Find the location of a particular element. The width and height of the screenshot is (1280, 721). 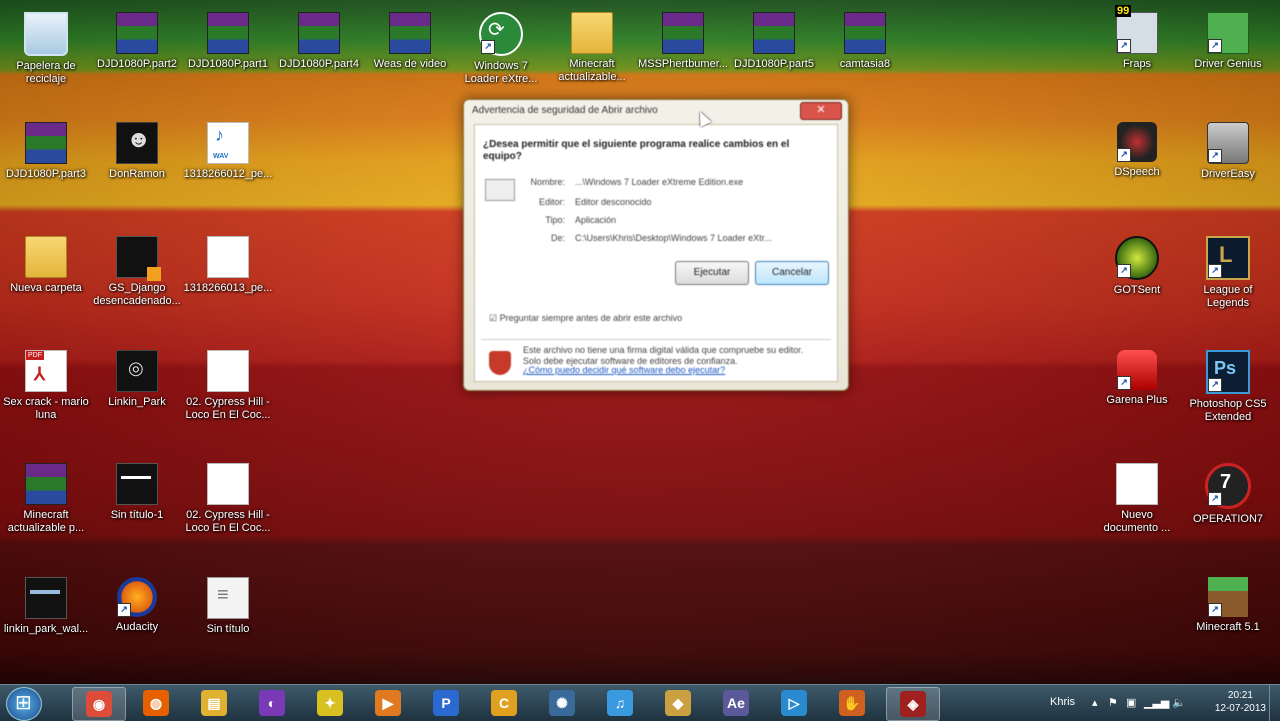

desktop-icon: DJD1080P.part5 is located at coordinates (774, 41).